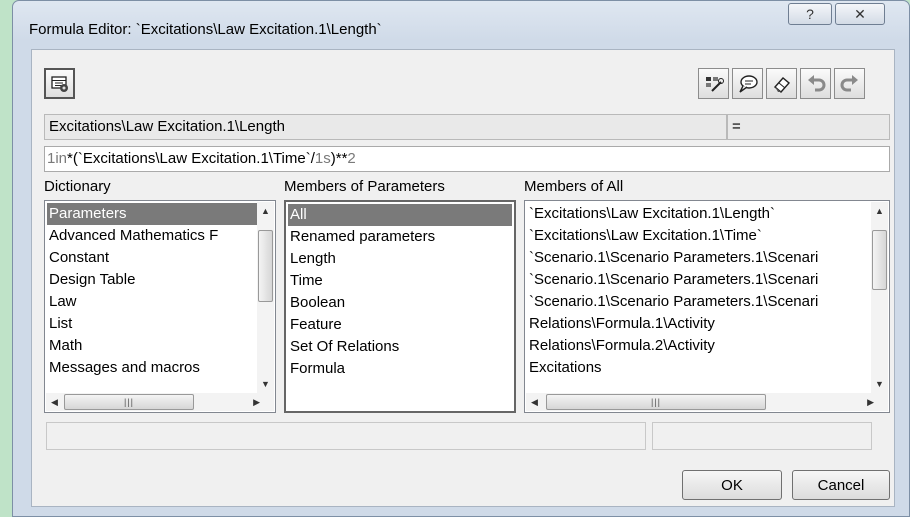  What do you see at coordinates (699, 214) in the screenshot?
I see `members-all-item: `Excitations\Law Excitation.1\Length`` at bounding box center [699, 214].